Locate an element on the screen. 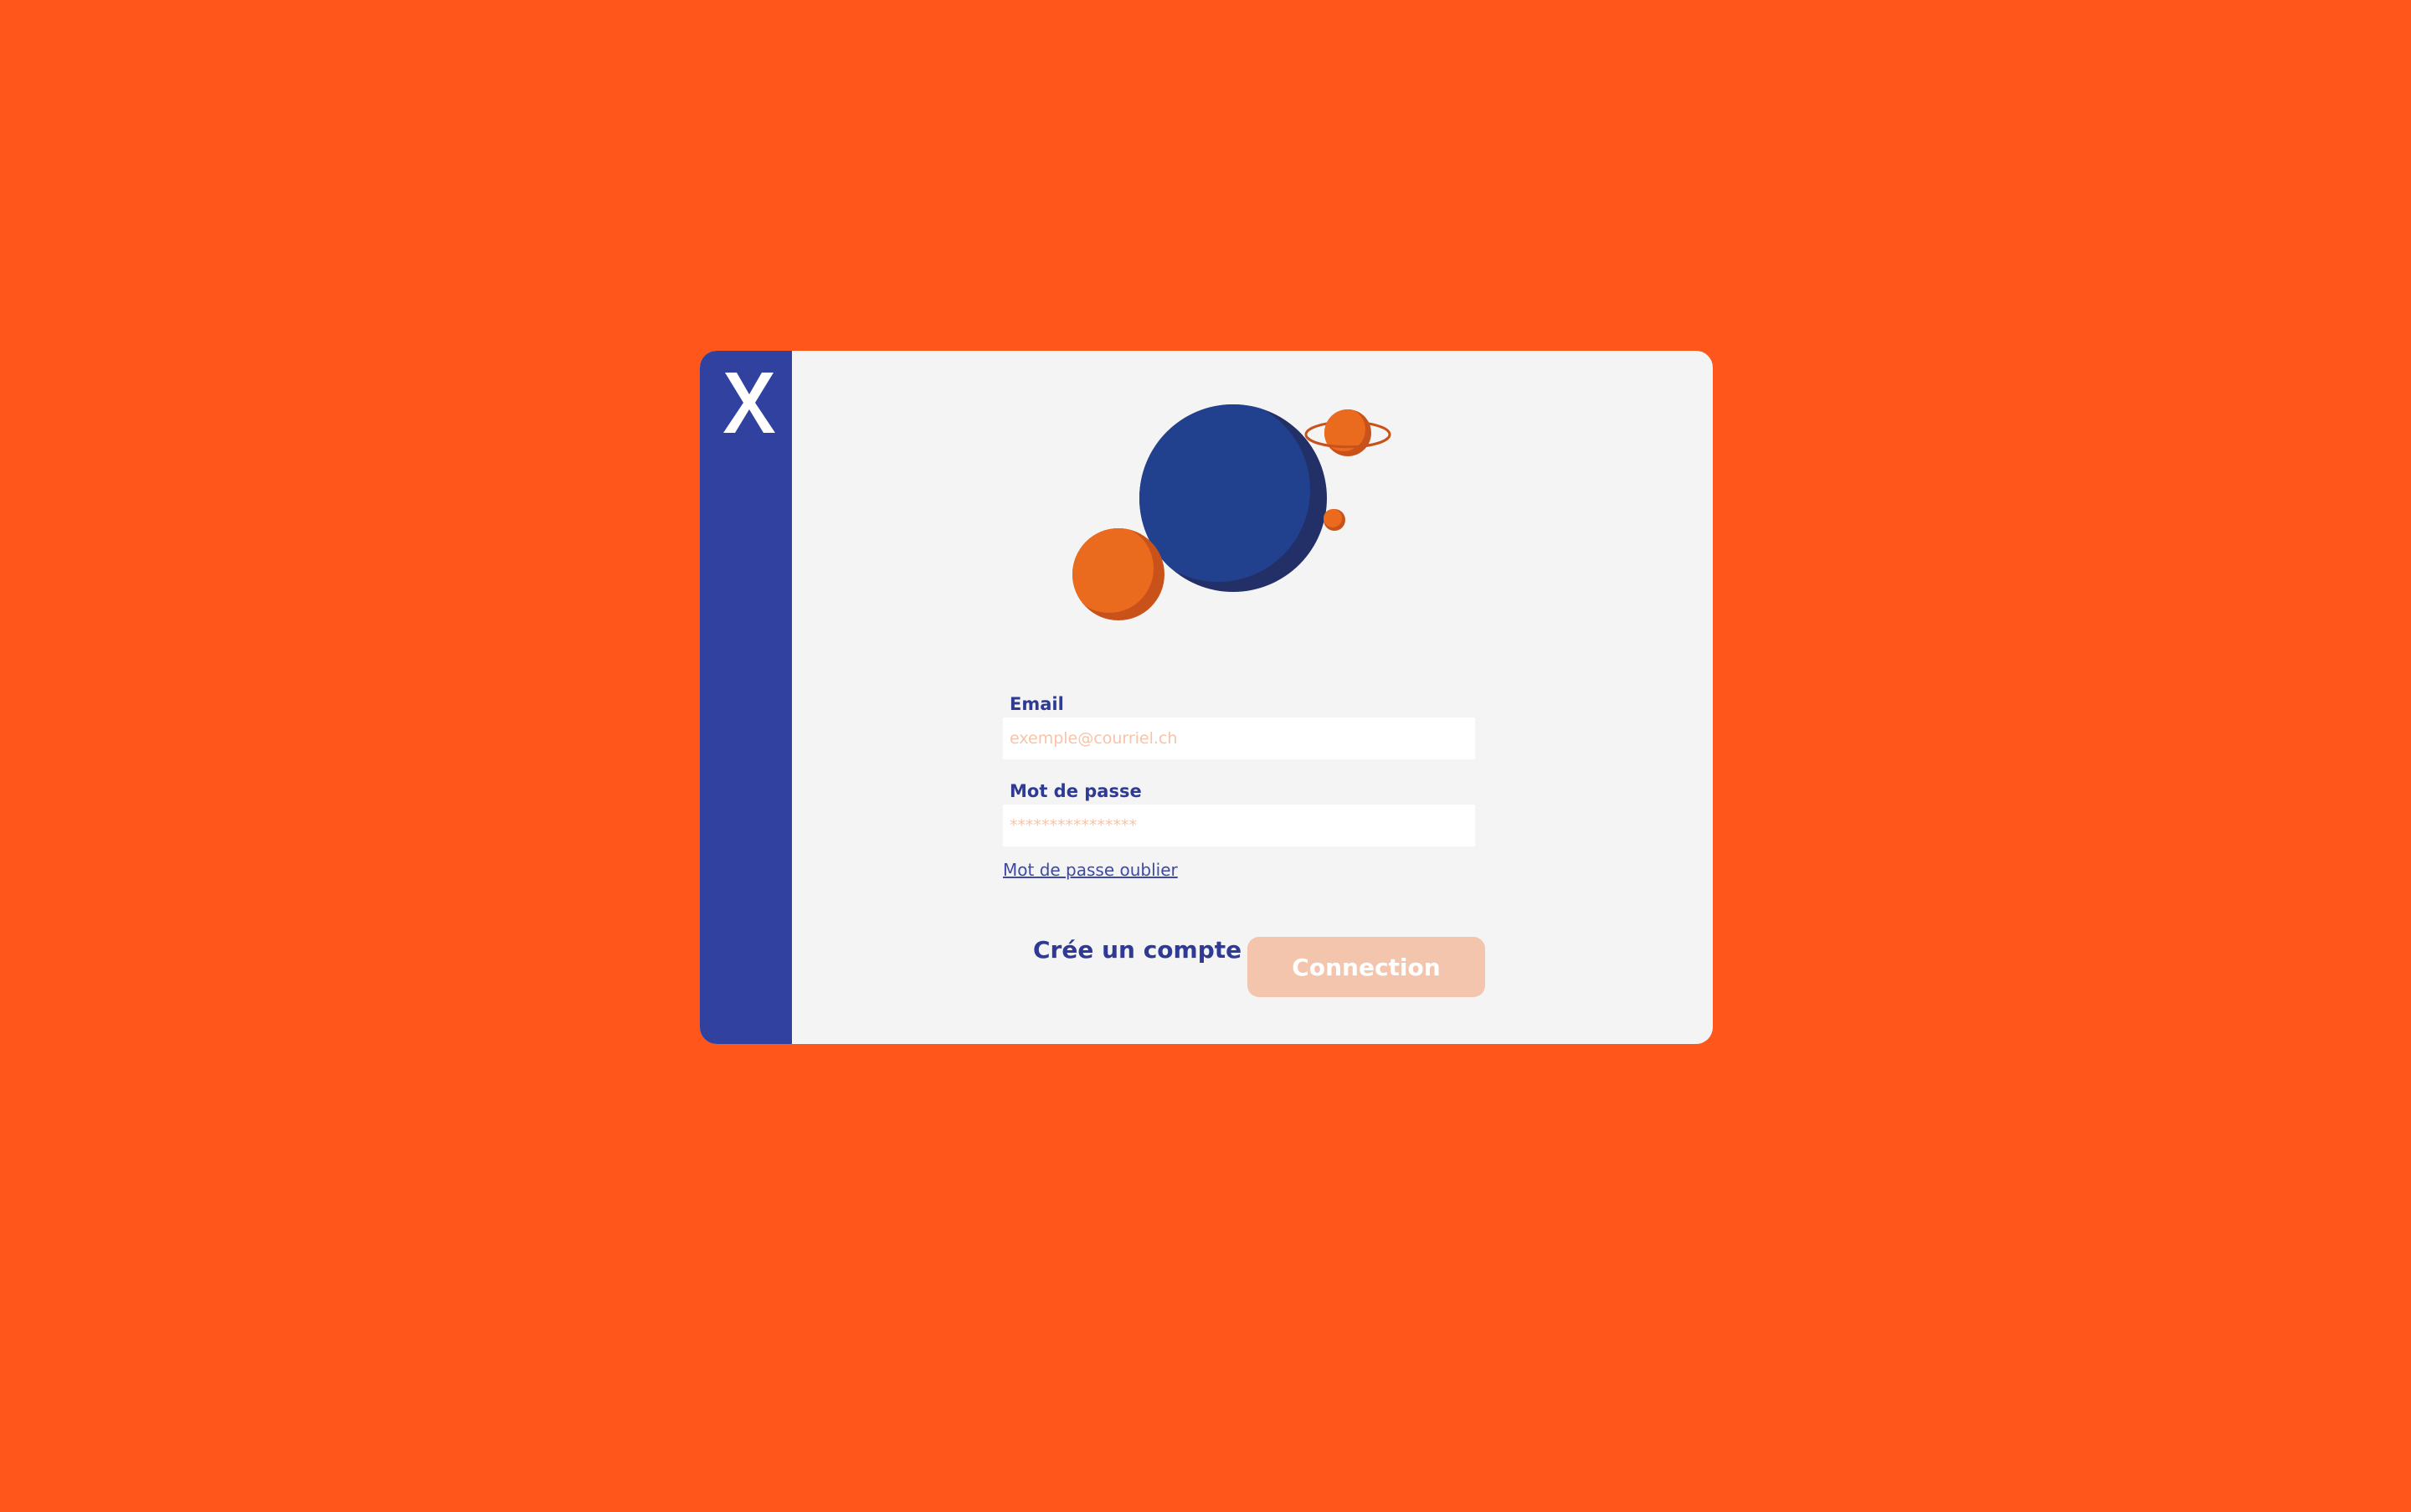 This screenshot has height=1512, width=2411. password-label: Mot de passe is located at coordinates (1076, 791).